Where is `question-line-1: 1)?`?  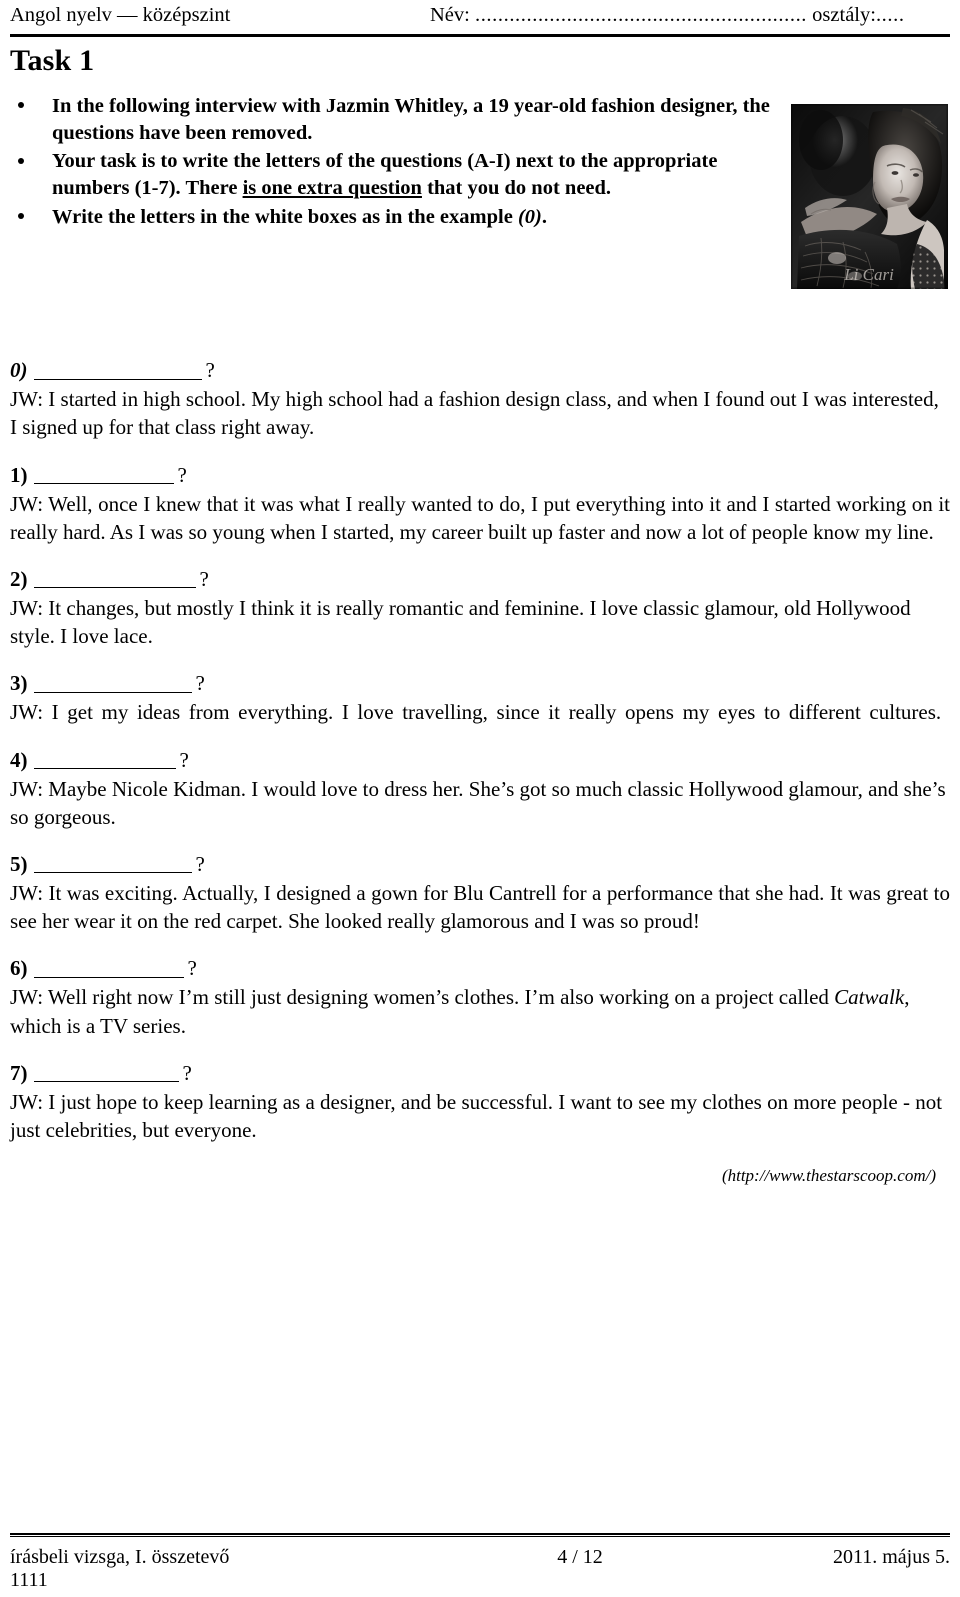 question-line-1: 1)? is located at coordinates (480, 475).